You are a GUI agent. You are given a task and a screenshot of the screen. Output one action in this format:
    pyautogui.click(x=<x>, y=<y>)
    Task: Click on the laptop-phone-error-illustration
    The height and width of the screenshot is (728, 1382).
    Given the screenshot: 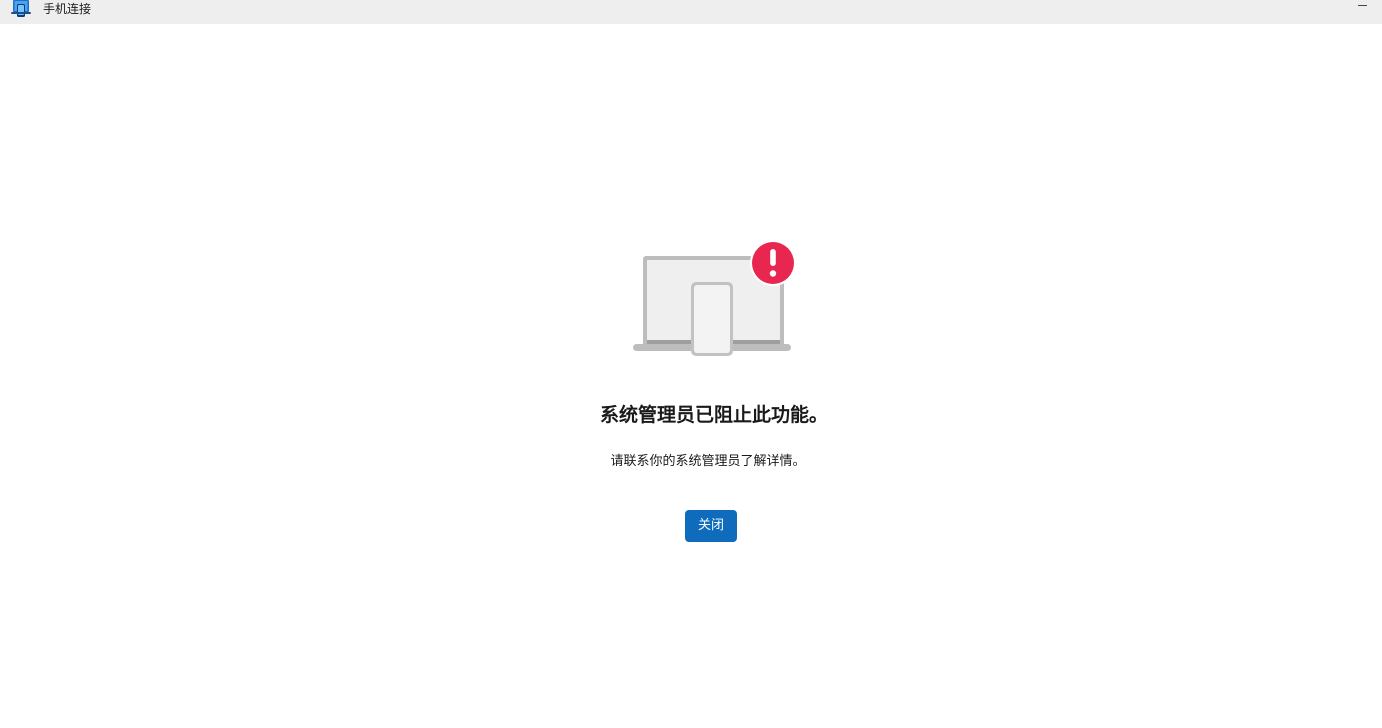 What is the action you would take?
    pyautogui.click(x=714, y=298)
    